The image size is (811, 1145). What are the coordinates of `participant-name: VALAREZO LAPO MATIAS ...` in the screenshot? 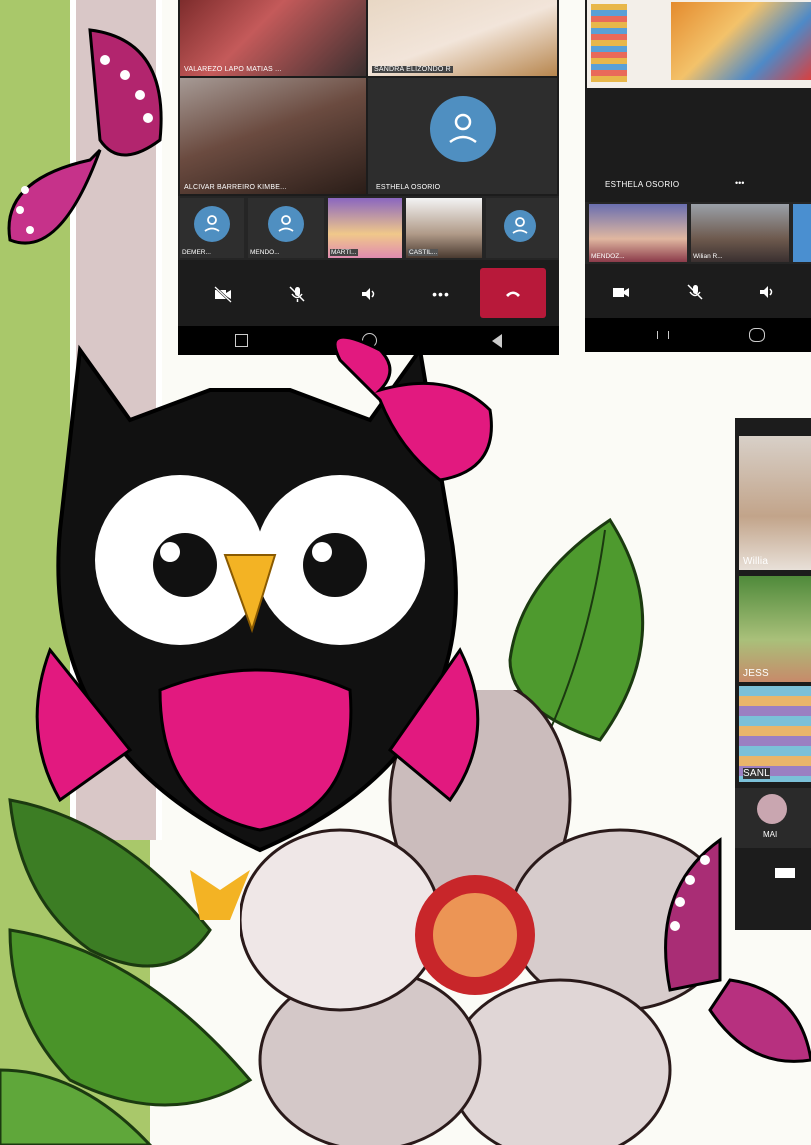 It's located at (233, 69).